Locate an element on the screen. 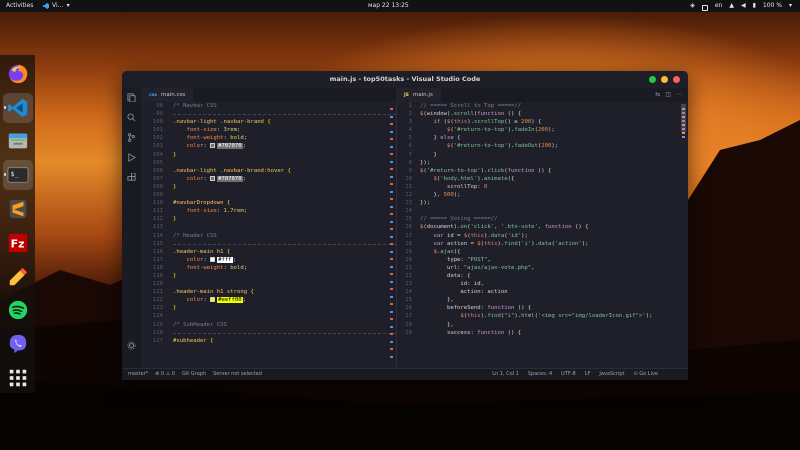 The width and height of the screenshot is (800, 450). problems-indicator: ⊗ 0 ⚠ 0 is located at coordinates (165, 374).